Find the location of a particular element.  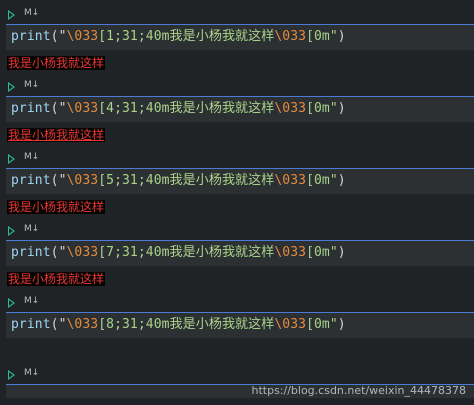

code-line: print("\033[1;31;40m我是小杨我就这样\033[0m") is located at coordinates (178, 37).